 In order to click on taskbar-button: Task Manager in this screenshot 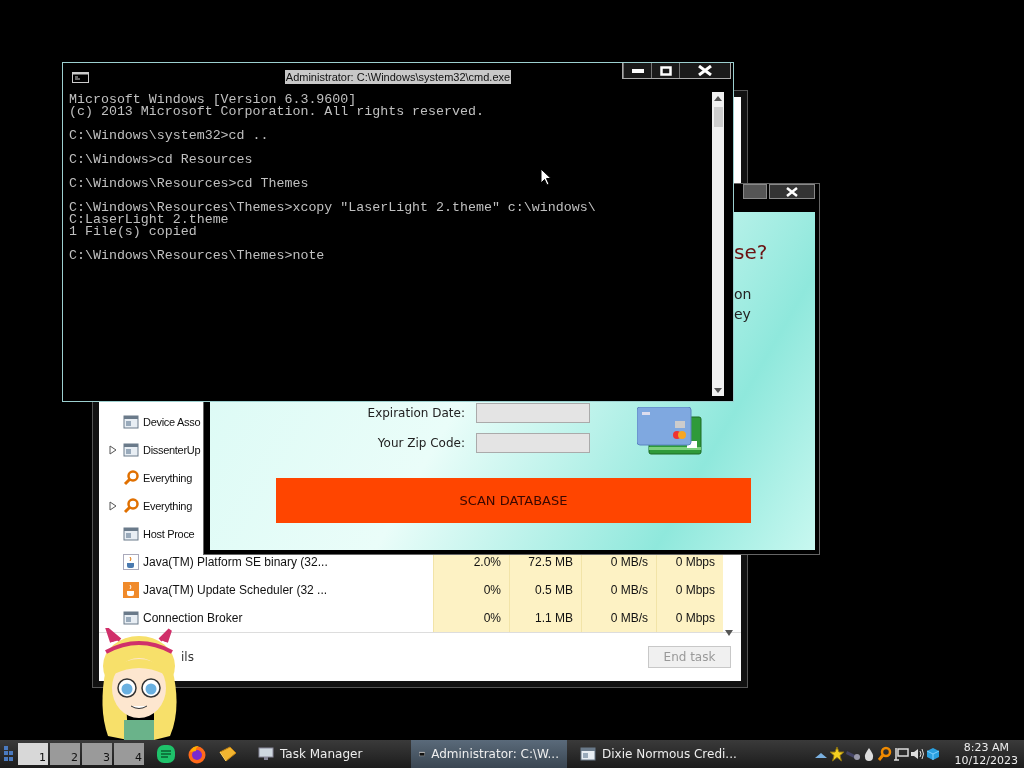, I will do `click(328, 754)`.